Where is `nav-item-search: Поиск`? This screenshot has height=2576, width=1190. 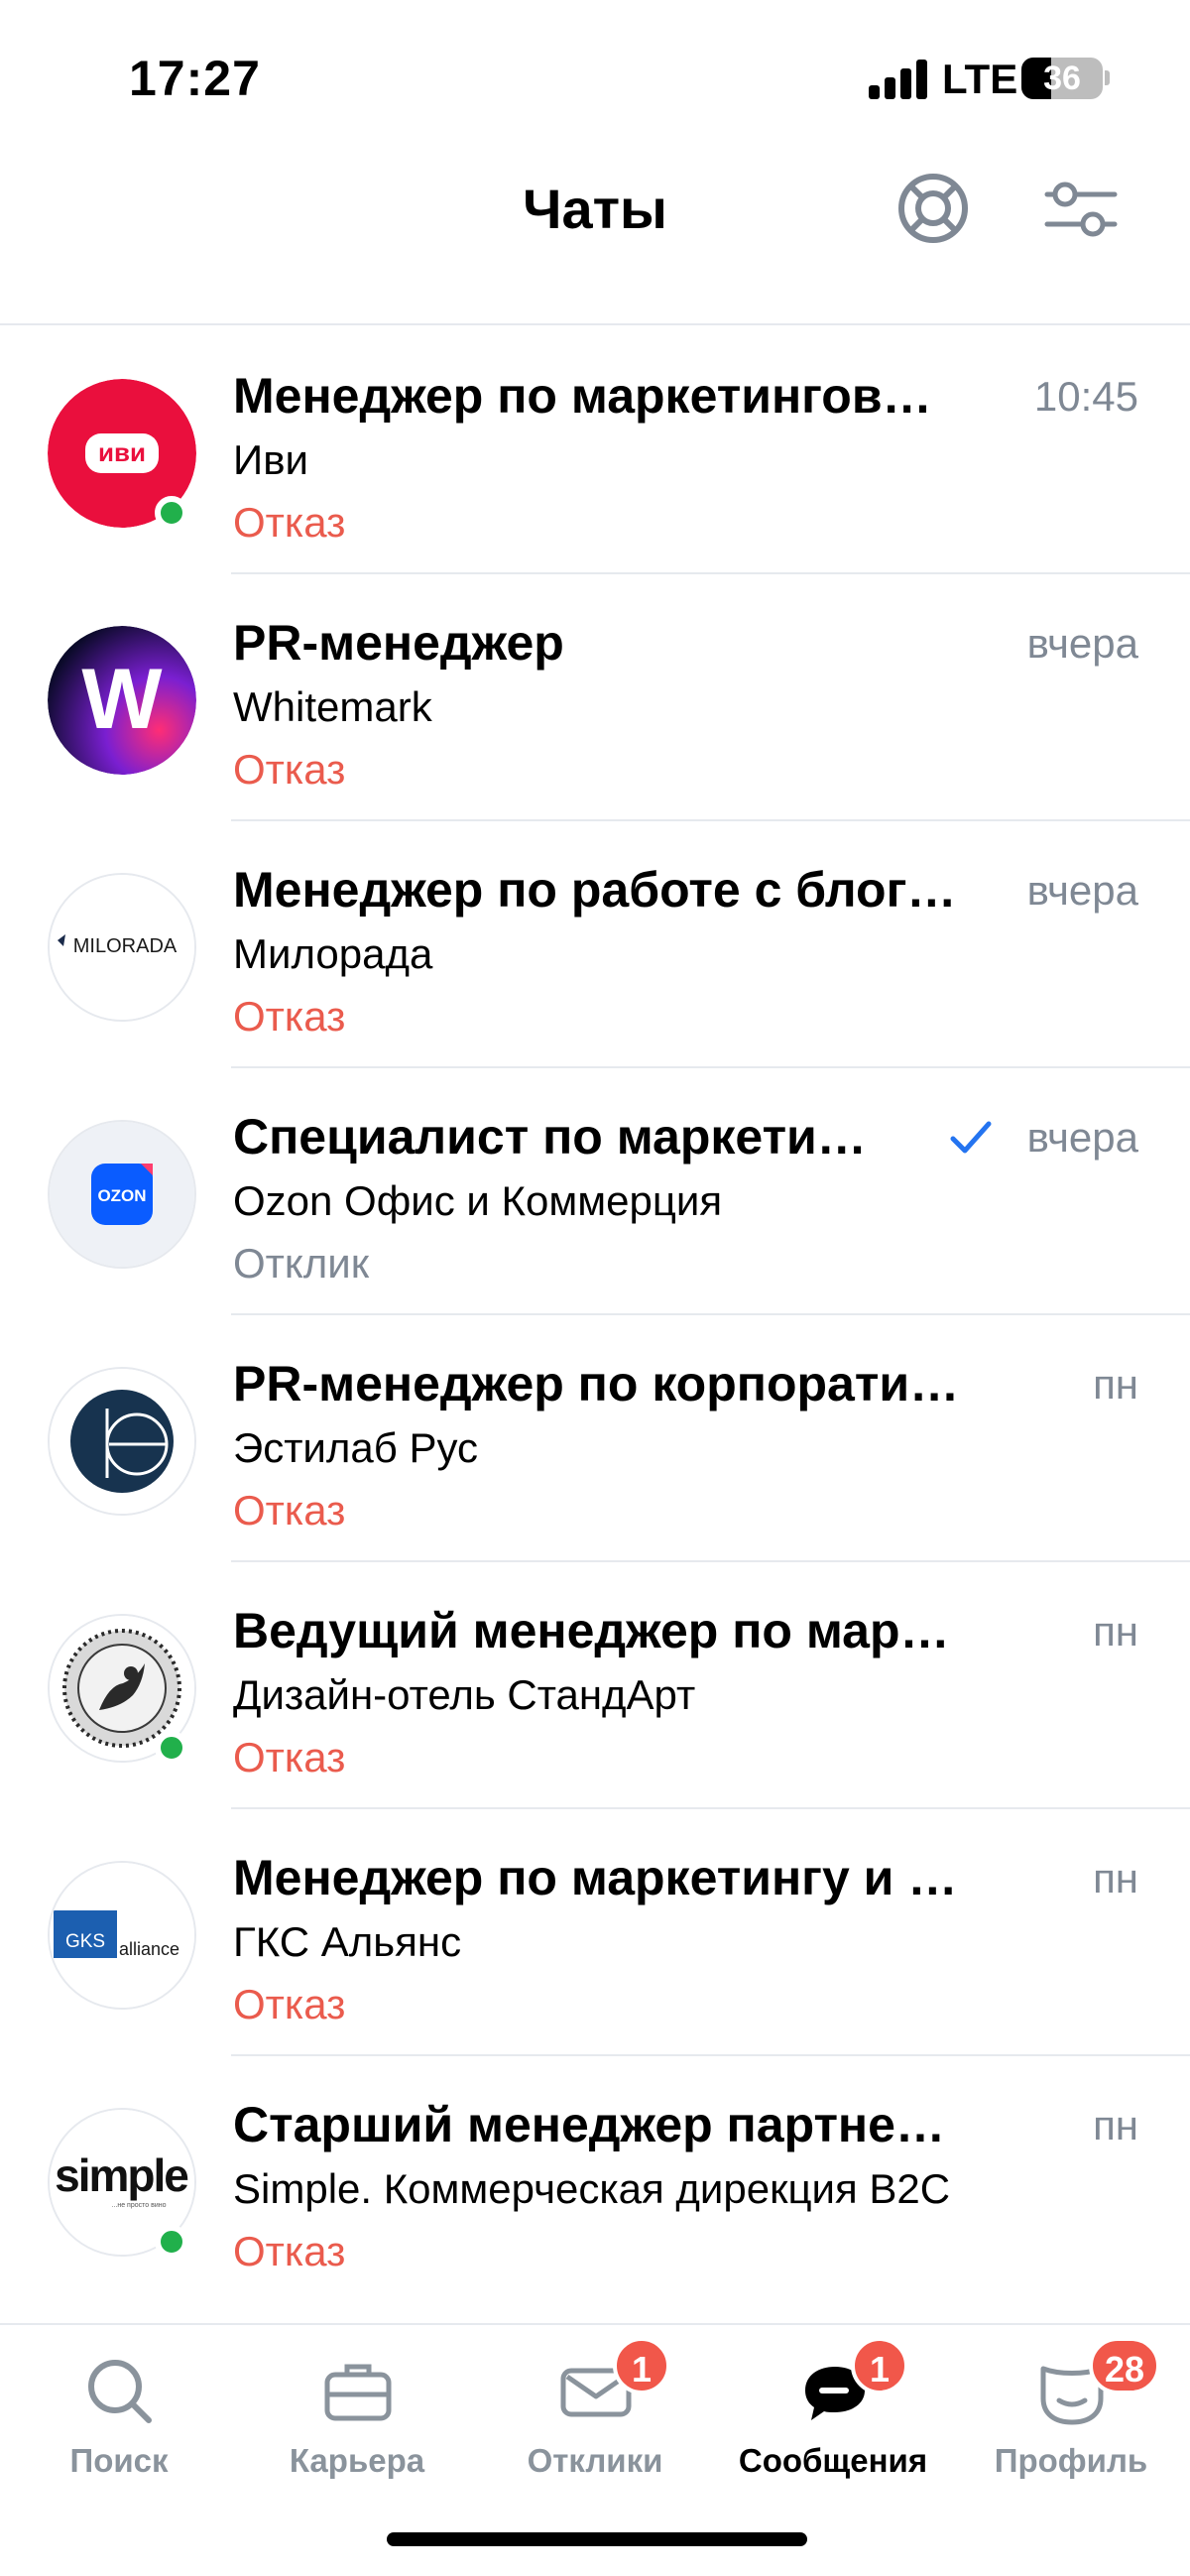 nav-item-search: Поиск is located at coordinates (119, 2414).